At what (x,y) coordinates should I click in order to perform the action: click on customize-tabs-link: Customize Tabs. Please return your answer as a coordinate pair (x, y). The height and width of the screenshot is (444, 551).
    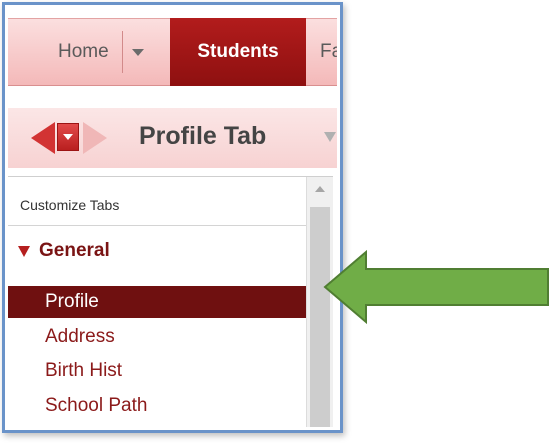
    Looking at the image, I should click on (69, 205).